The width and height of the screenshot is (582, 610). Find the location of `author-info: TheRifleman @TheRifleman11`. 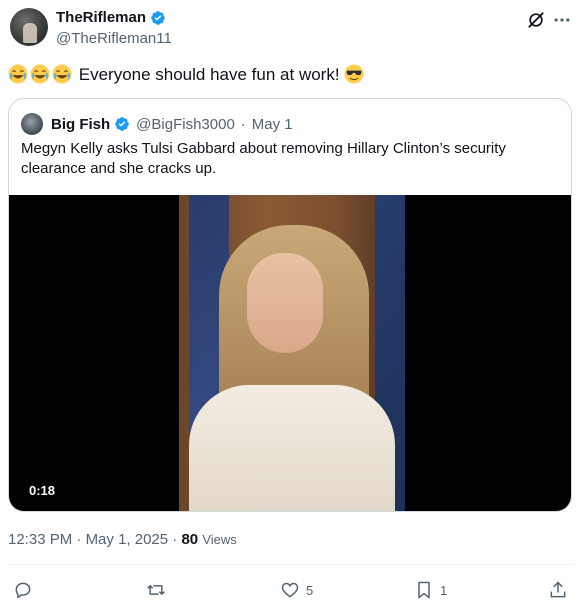

author-info: TheRifleman @TheRifleman11 is located at coordinates (114, 28).